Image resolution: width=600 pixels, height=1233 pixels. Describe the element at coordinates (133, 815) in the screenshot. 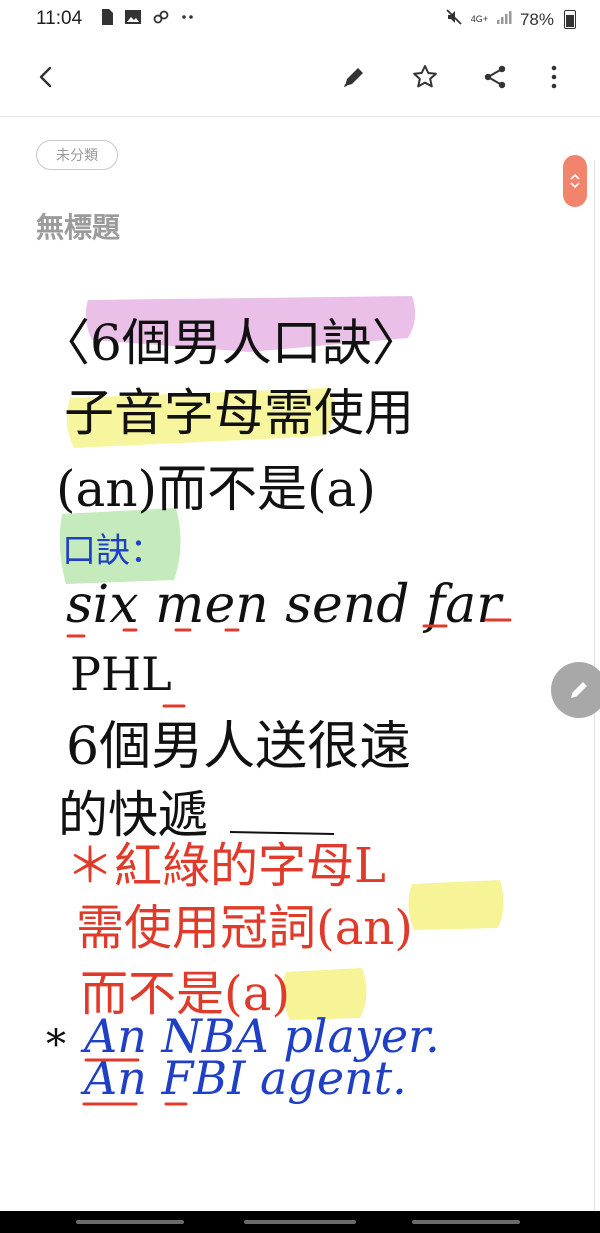

I see `handwriting-line-8: 的快遞` at that location.